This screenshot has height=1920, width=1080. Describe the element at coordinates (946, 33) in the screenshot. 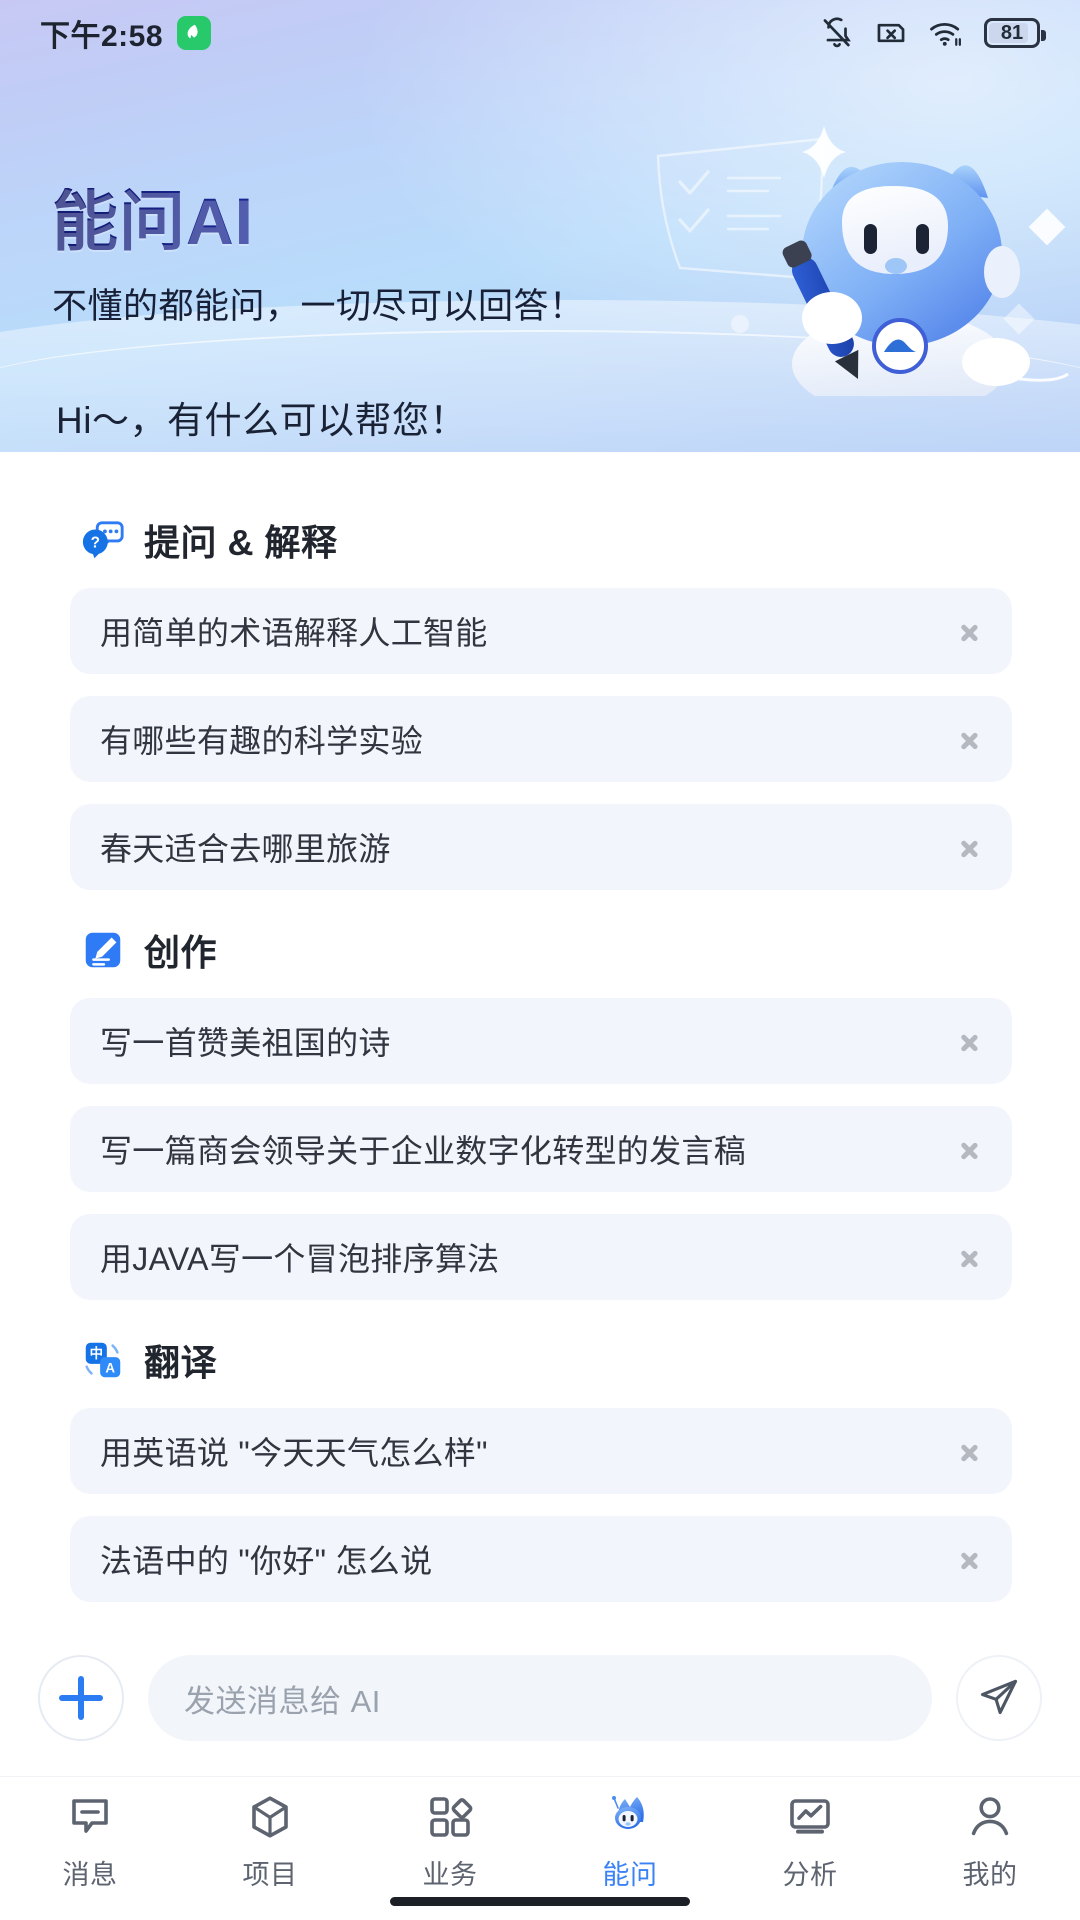

I see `wifi-icon` at that location.